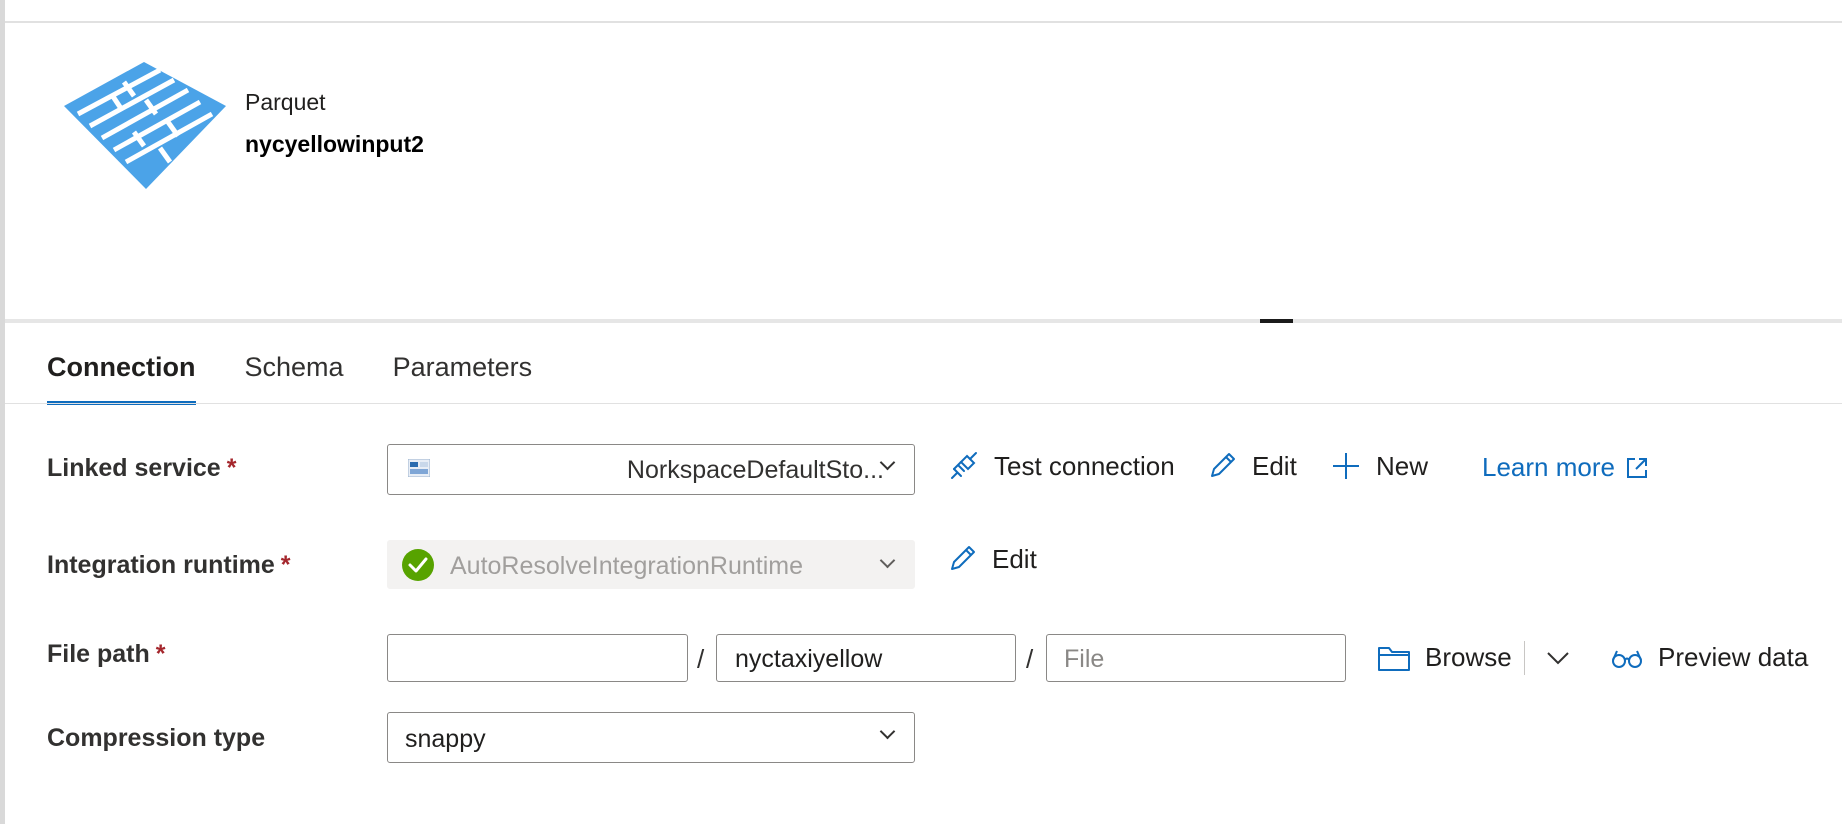 Image resolution: width=1842 pixels, height=824 pixels. I want to click on new-linked-service-button: New, so click(1379, 466).